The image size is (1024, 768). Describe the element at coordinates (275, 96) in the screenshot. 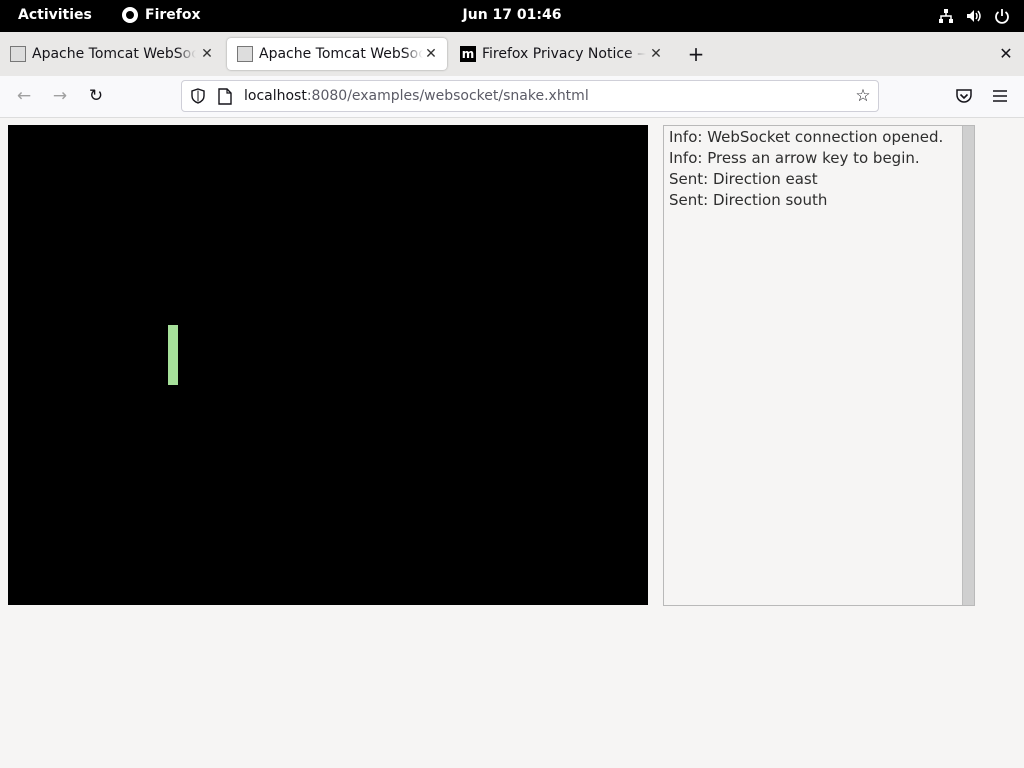

I see `url-host: localhost` at that location.